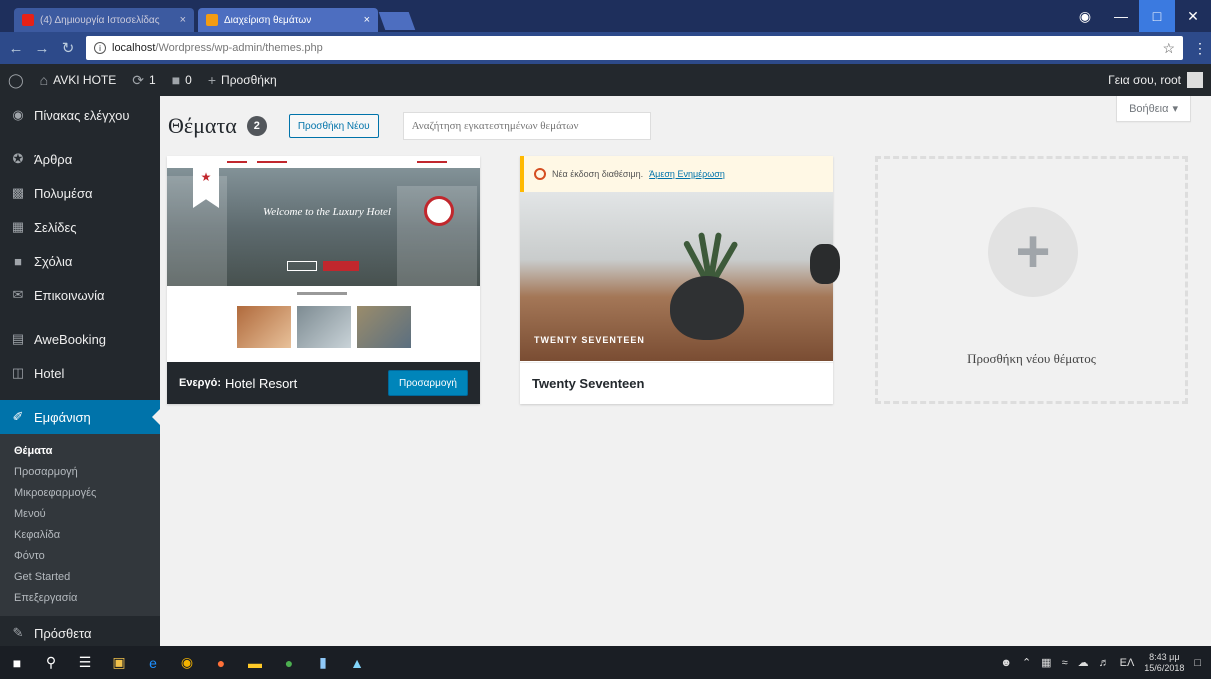  I want to click on browser-tab-themes: Διαχείριση θεμάτων ×, so click(288, 20).